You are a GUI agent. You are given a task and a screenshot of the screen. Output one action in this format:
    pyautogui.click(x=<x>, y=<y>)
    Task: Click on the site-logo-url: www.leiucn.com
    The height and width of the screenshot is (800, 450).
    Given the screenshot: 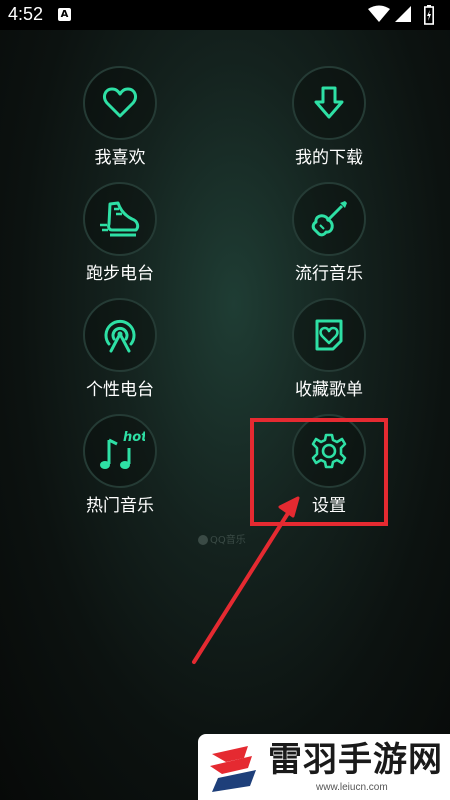 What is the action you would take?
    pyautogui.click(x=352, y=787)
    